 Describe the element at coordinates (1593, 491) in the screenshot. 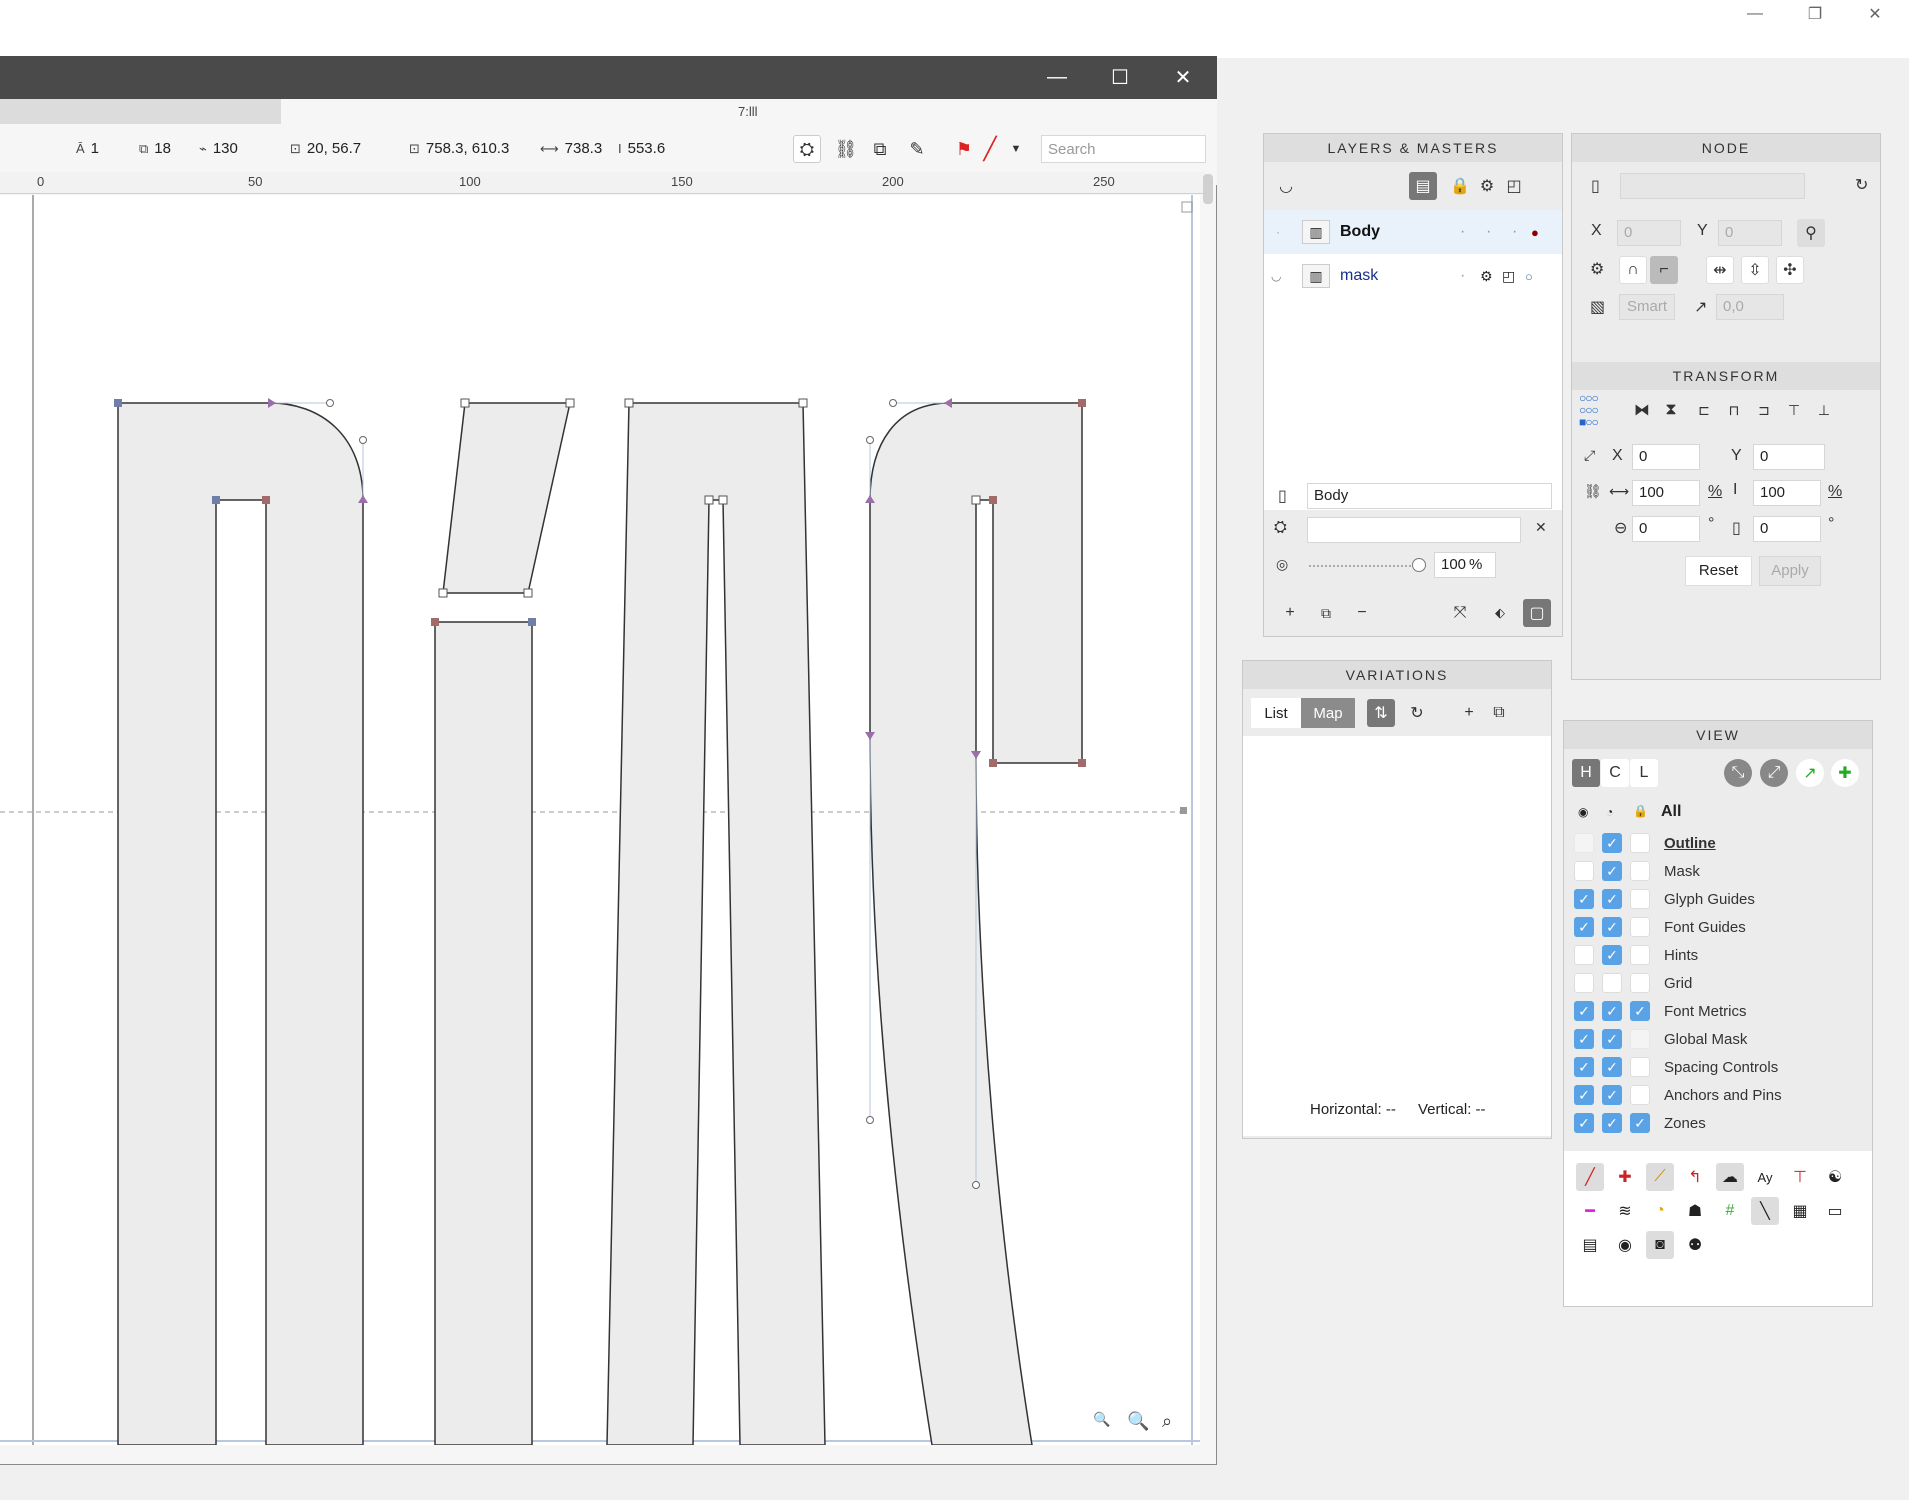

I see `chain-icon: ⛓` at that location.